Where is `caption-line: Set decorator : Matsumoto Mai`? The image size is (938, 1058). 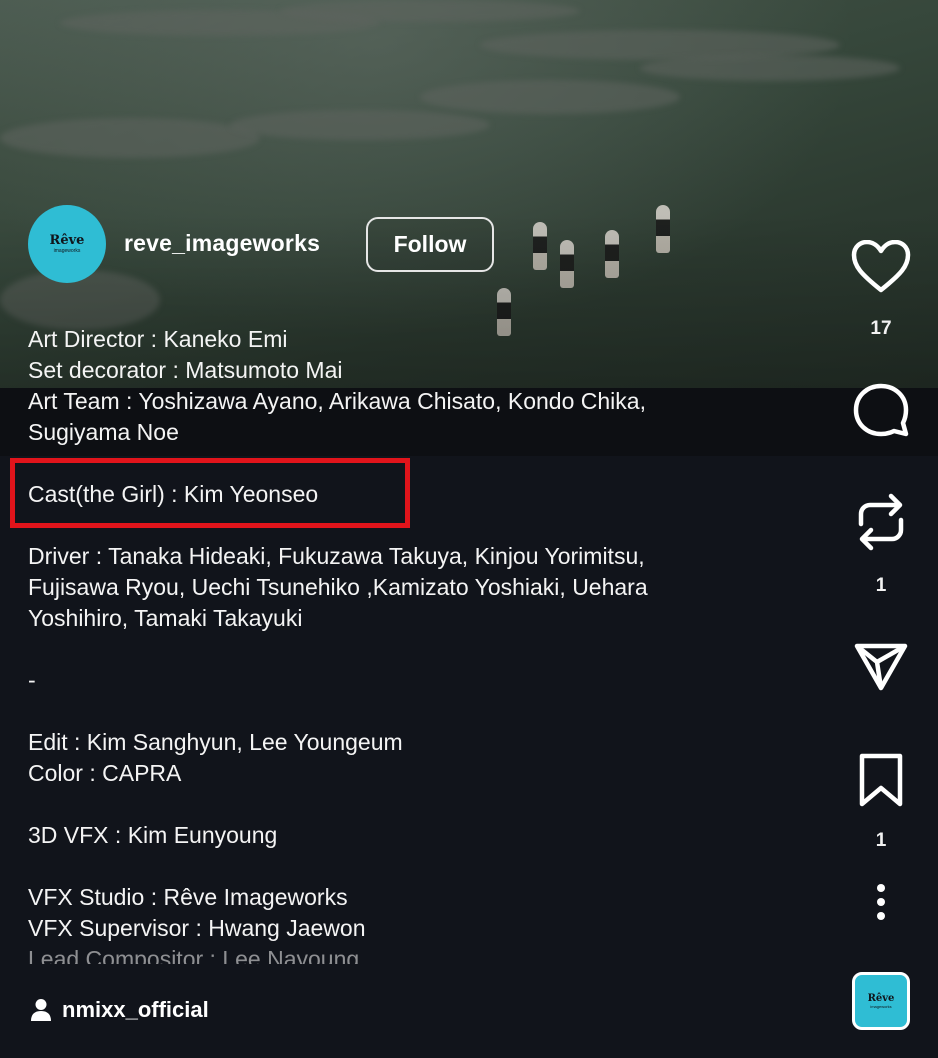 caption-line: Set decorator : Matsumoto Mai is located at coordinates (185, 370).